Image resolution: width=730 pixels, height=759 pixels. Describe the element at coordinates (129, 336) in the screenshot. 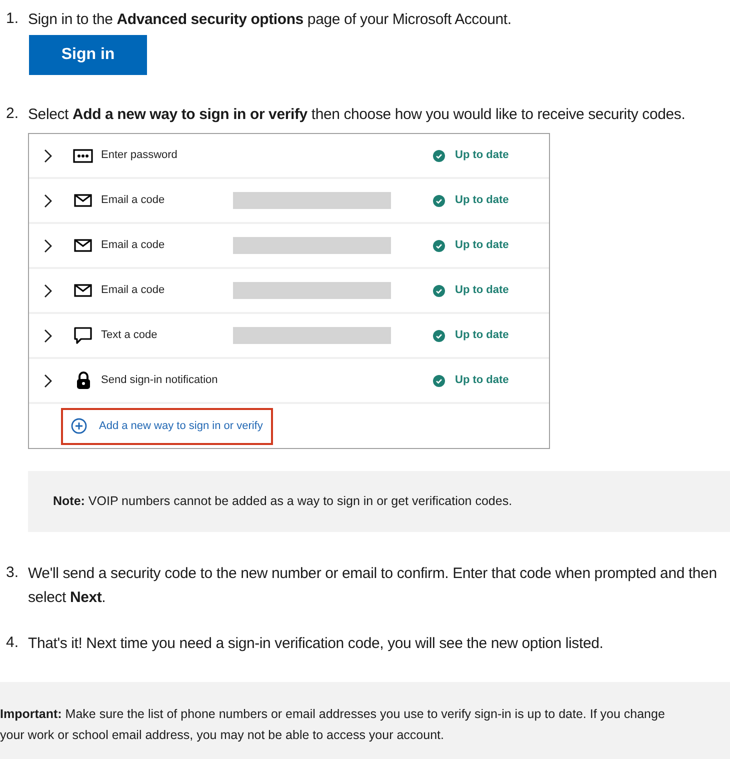

I see `method-label: Text a code` at that location.